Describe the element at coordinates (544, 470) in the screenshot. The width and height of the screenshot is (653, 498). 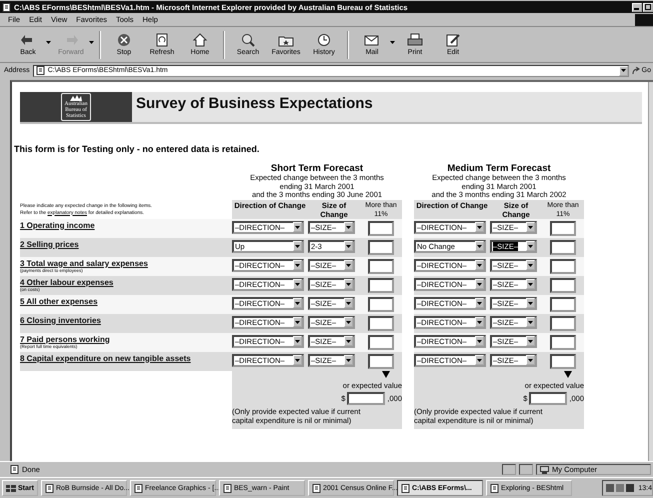
I see `computer-icon` at that location.